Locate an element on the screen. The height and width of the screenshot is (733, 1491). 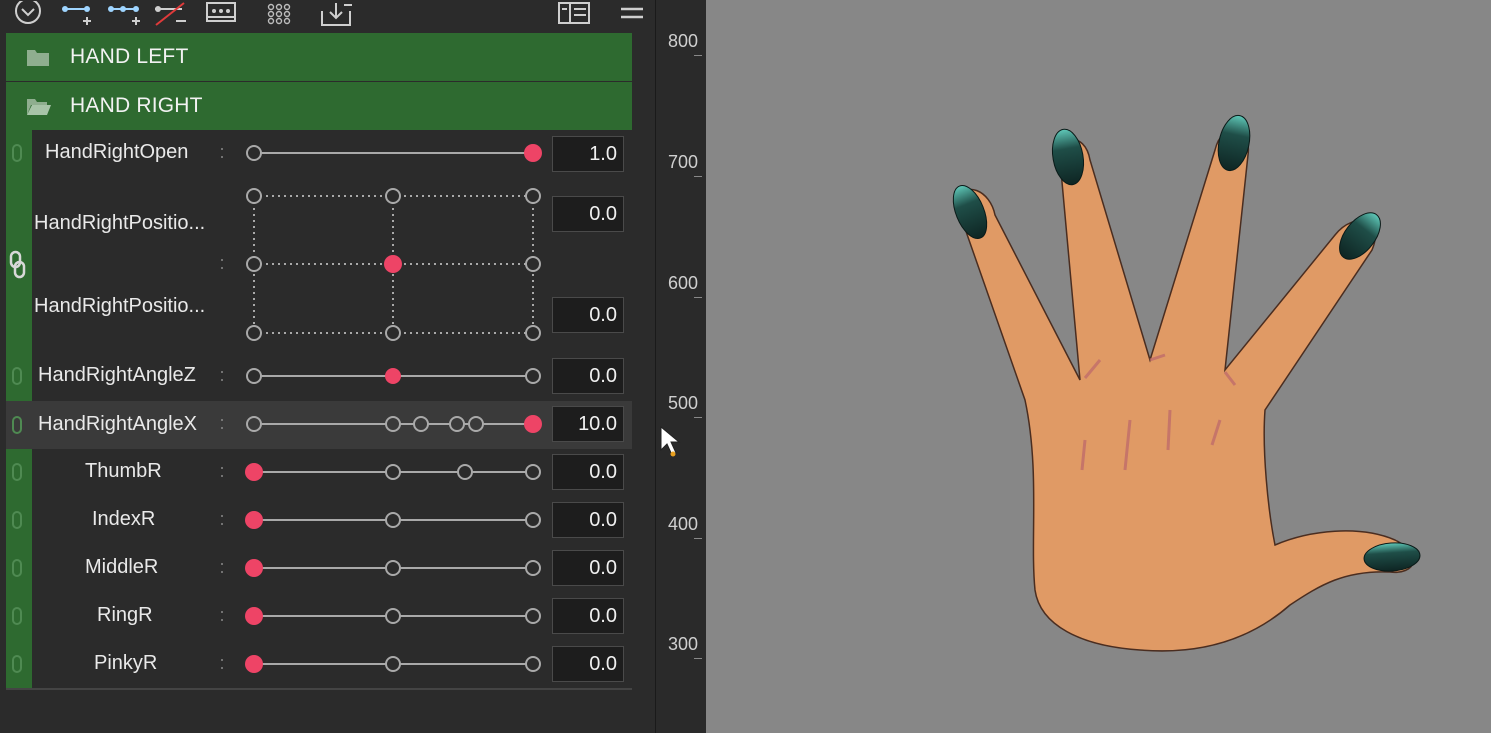
vertical-ruler: 800 700 600 500 400 300 is located at coordinates (680, 366).